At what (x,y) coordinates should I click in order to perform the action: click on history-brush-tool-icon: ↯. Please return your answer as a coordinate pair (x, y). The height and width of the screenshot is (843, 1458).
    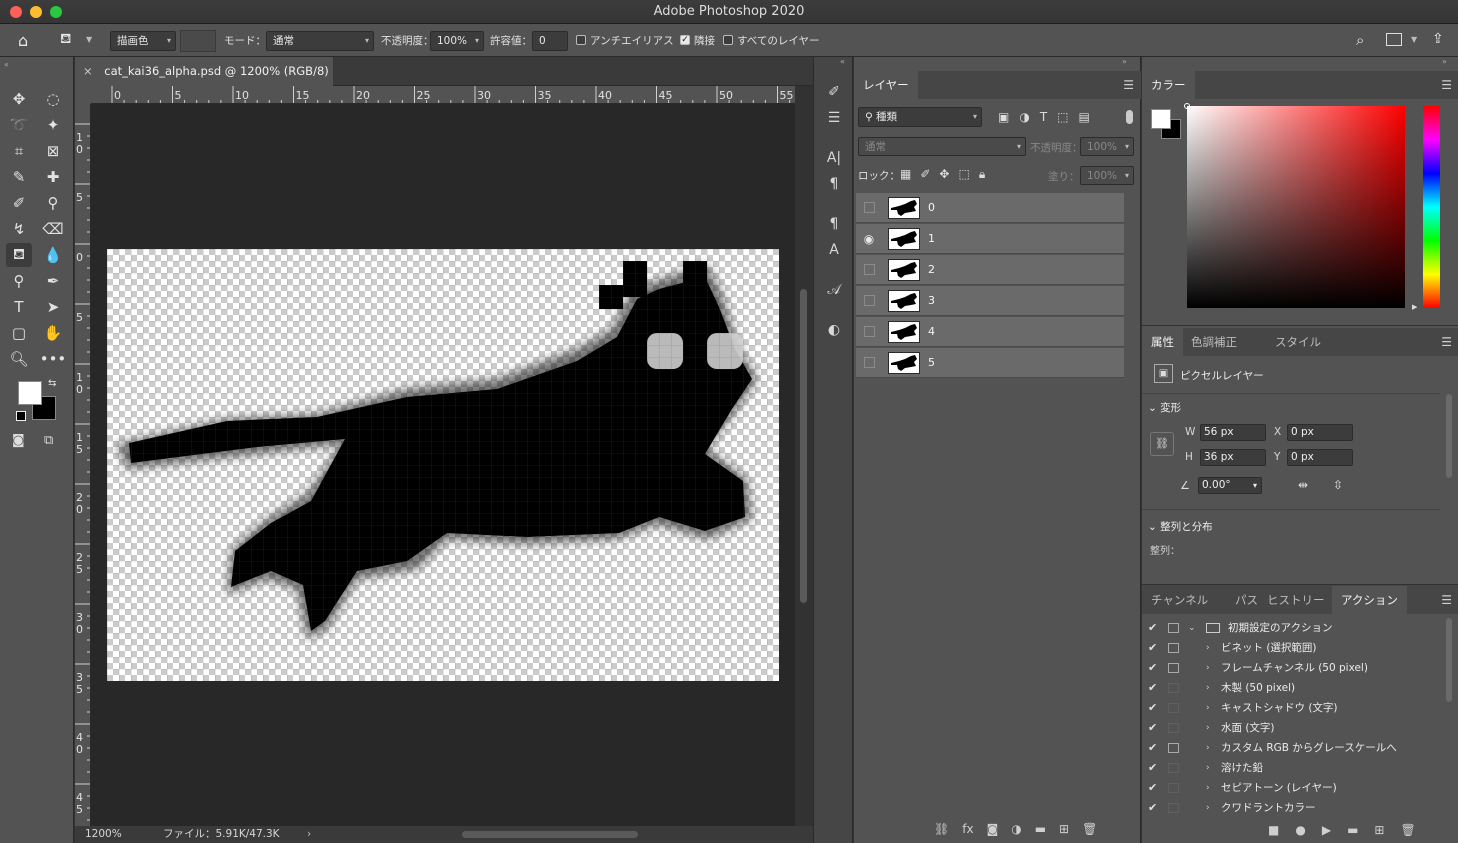
    Looking at the image, I should click on (19, 229).